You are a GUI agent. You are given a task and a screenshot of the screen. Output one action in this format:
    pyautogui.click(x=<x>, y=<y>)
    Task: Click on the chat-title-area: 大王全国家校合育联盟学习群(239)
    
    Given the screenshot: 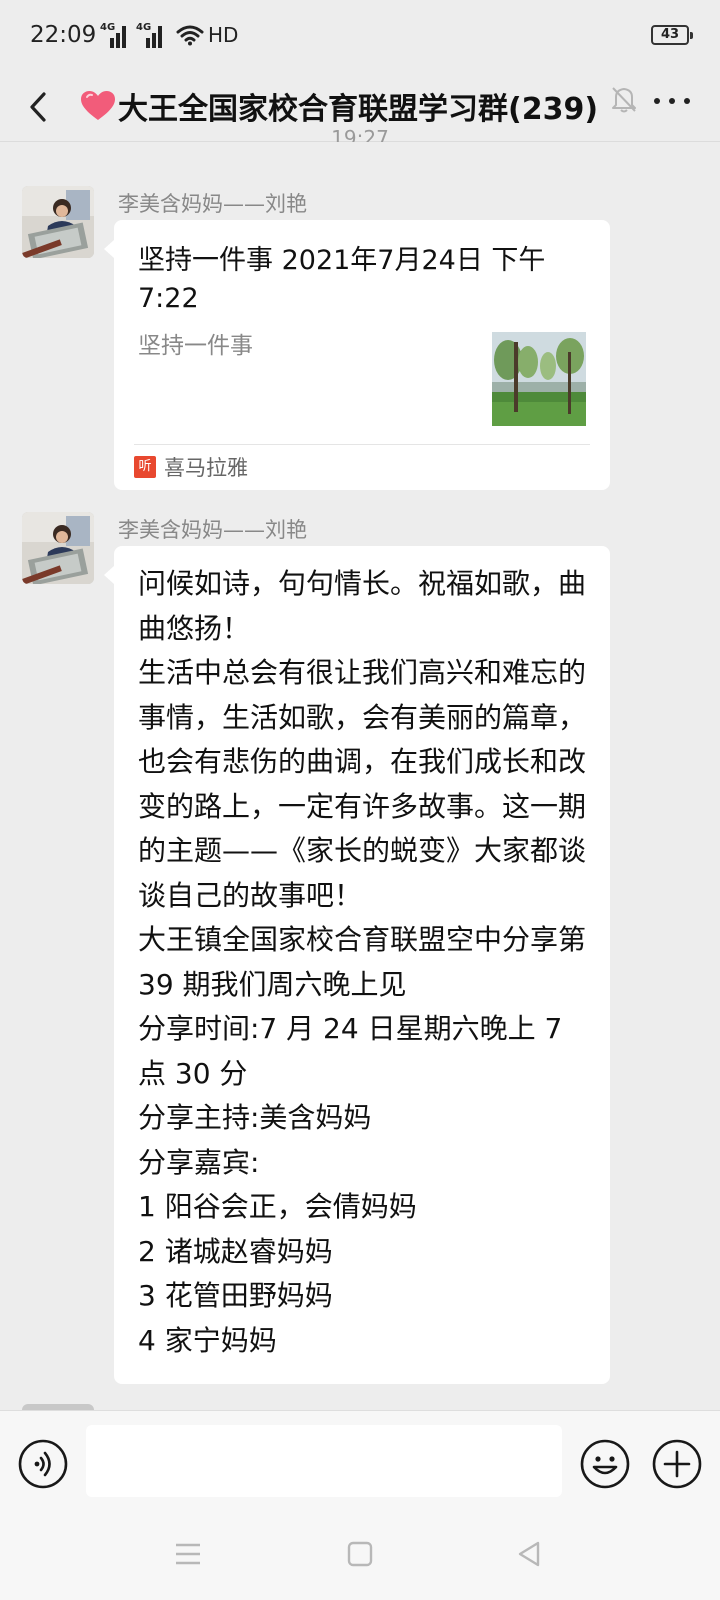 What is the action you would take?
    pyautogui.click(x=339, y=106)
    